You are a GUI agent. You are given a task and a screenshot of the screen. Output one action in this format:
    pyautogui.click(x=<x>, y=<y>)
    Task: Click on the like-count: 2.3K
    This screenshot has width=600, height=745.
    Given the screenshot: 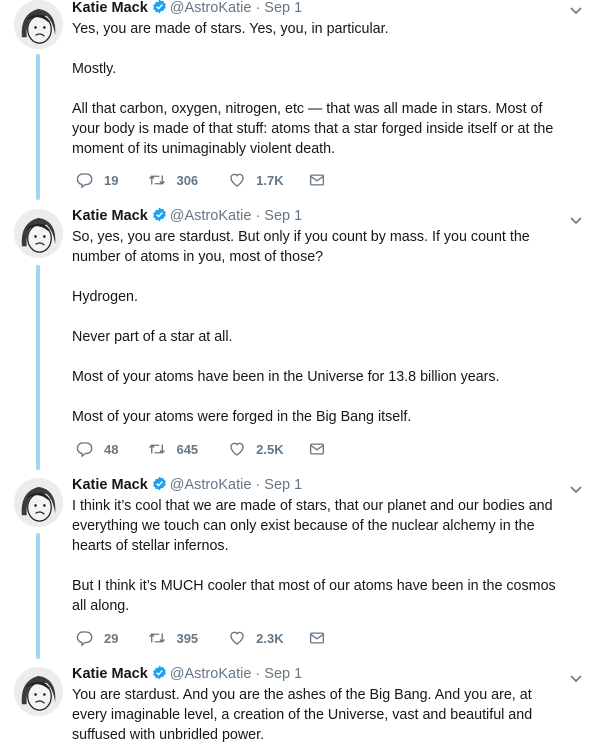 What is the action you would take?
    pyautogui.click(x=270, y=638)
    